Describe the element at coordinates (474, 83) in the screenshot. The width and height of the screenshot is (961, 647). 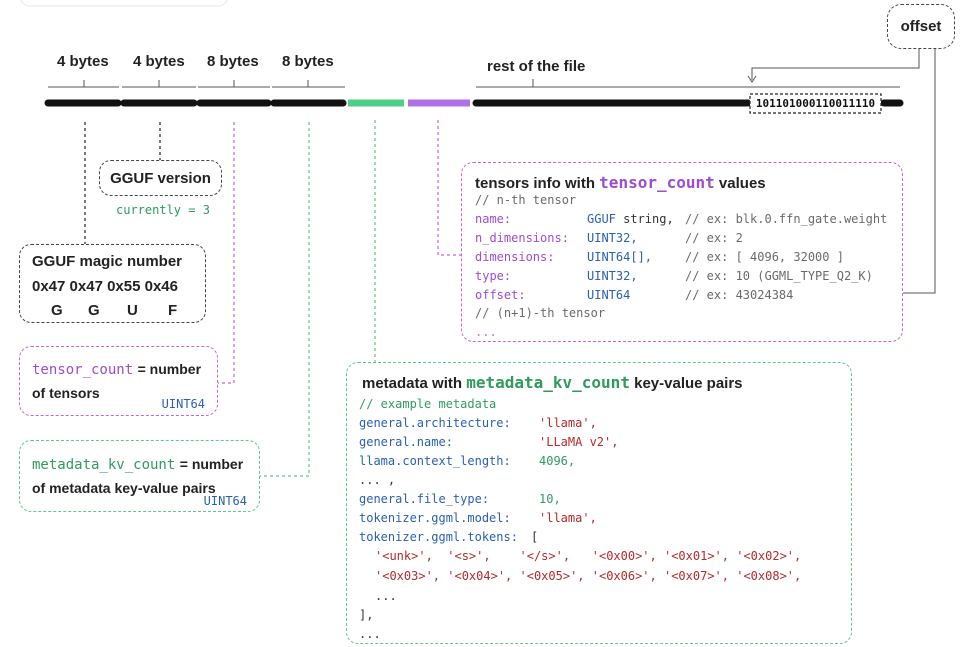
I see `byte-brackets` at that location.